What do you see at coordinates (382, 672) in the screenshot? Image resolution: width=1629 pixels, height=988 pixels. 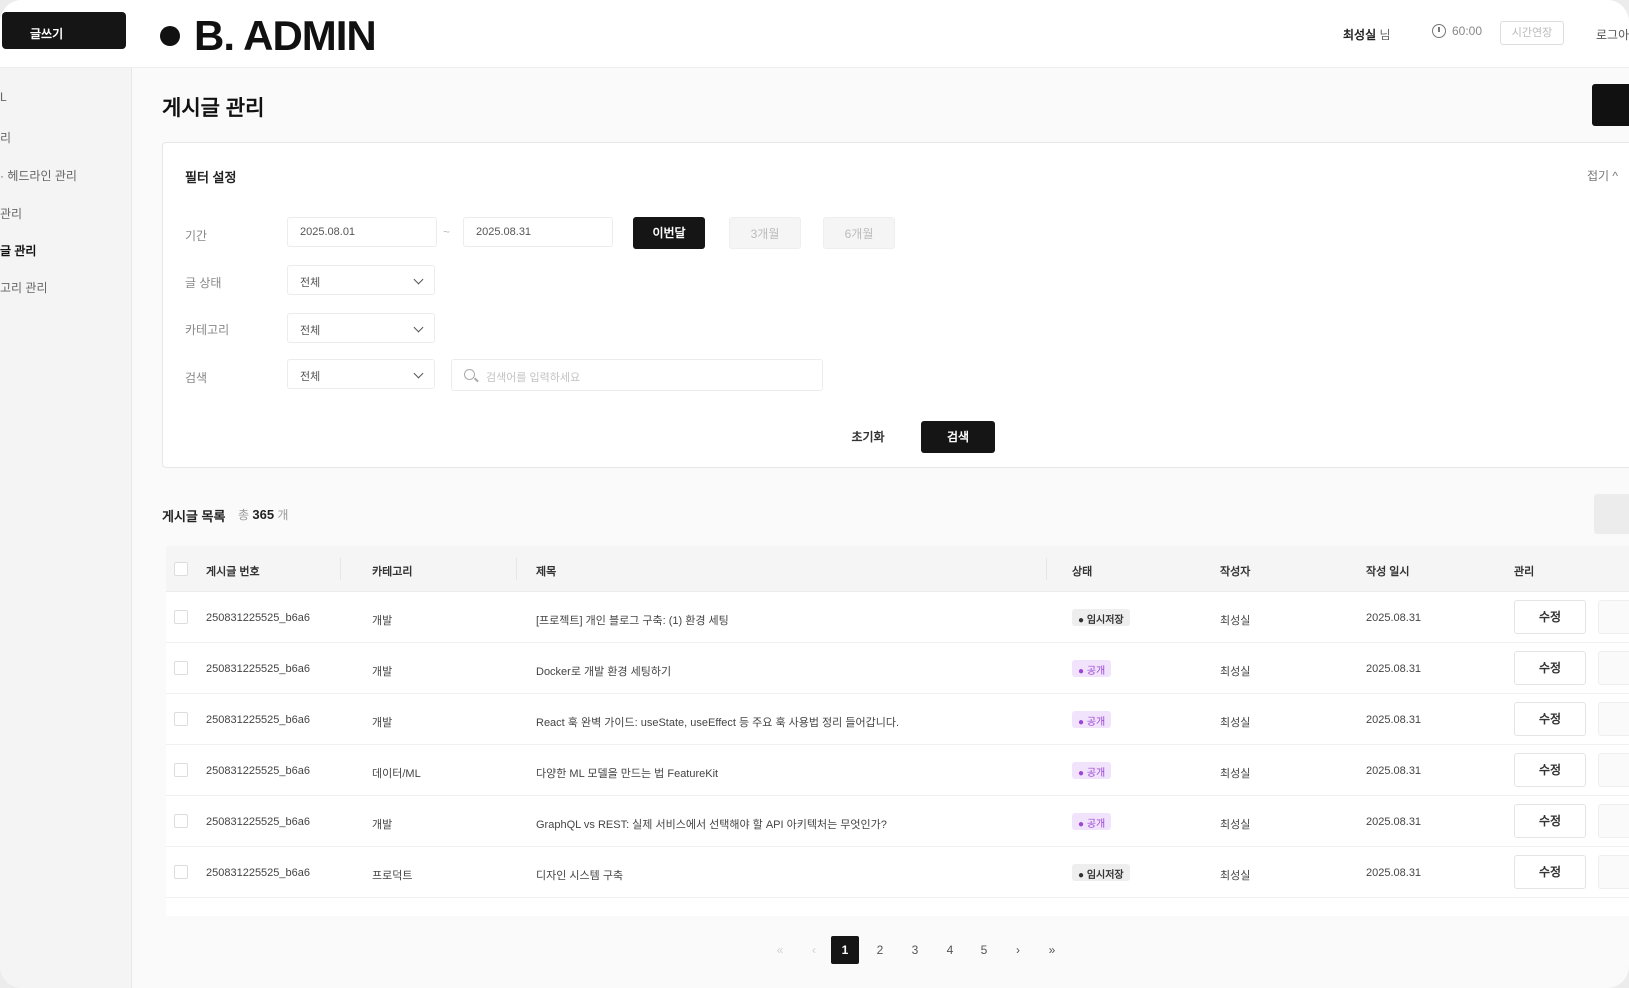 I see `post-category: 개발` at bounding box center [382, 672].